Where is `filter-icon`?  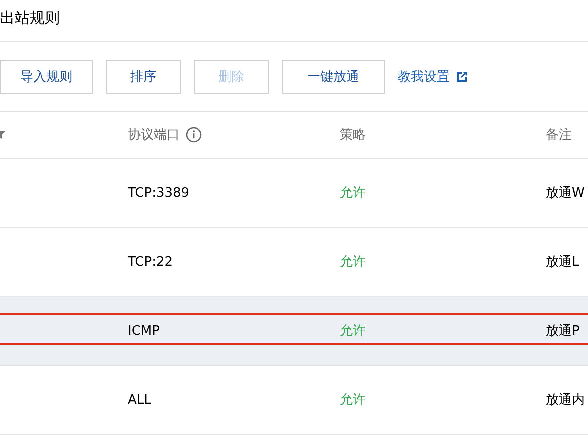 filter-icon is located at coordinates (3, 135).